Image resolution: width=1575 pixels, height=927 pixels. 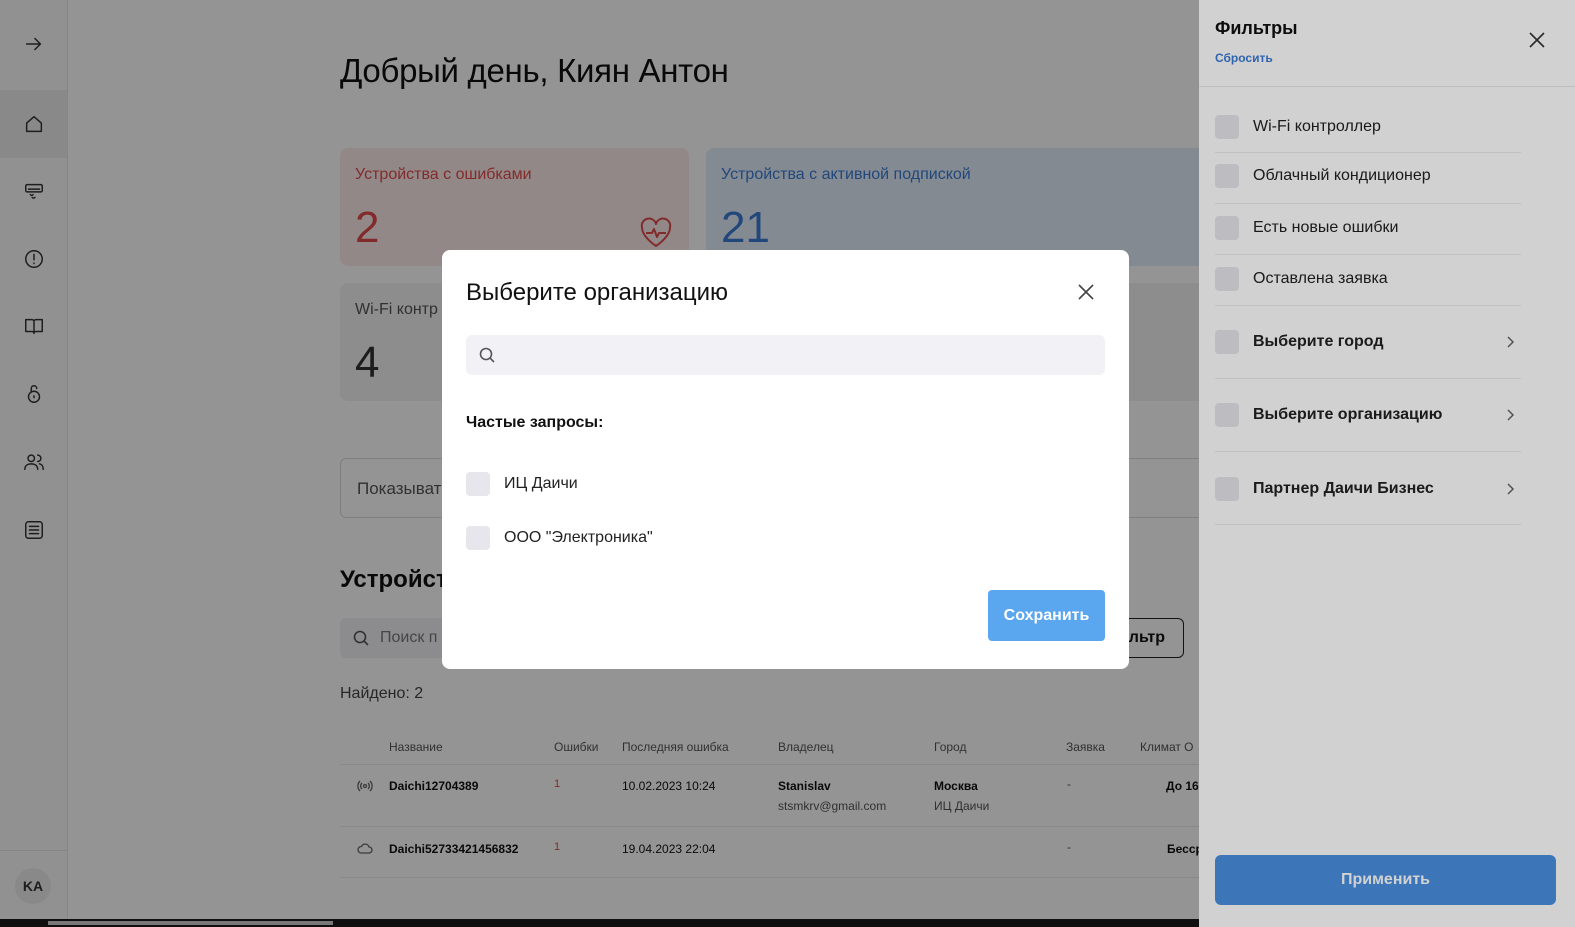 What do you see at coordinates (1046, 615) in the screenshot?
I see `save-button: Сохранить` at bounding box center [1046, 615].